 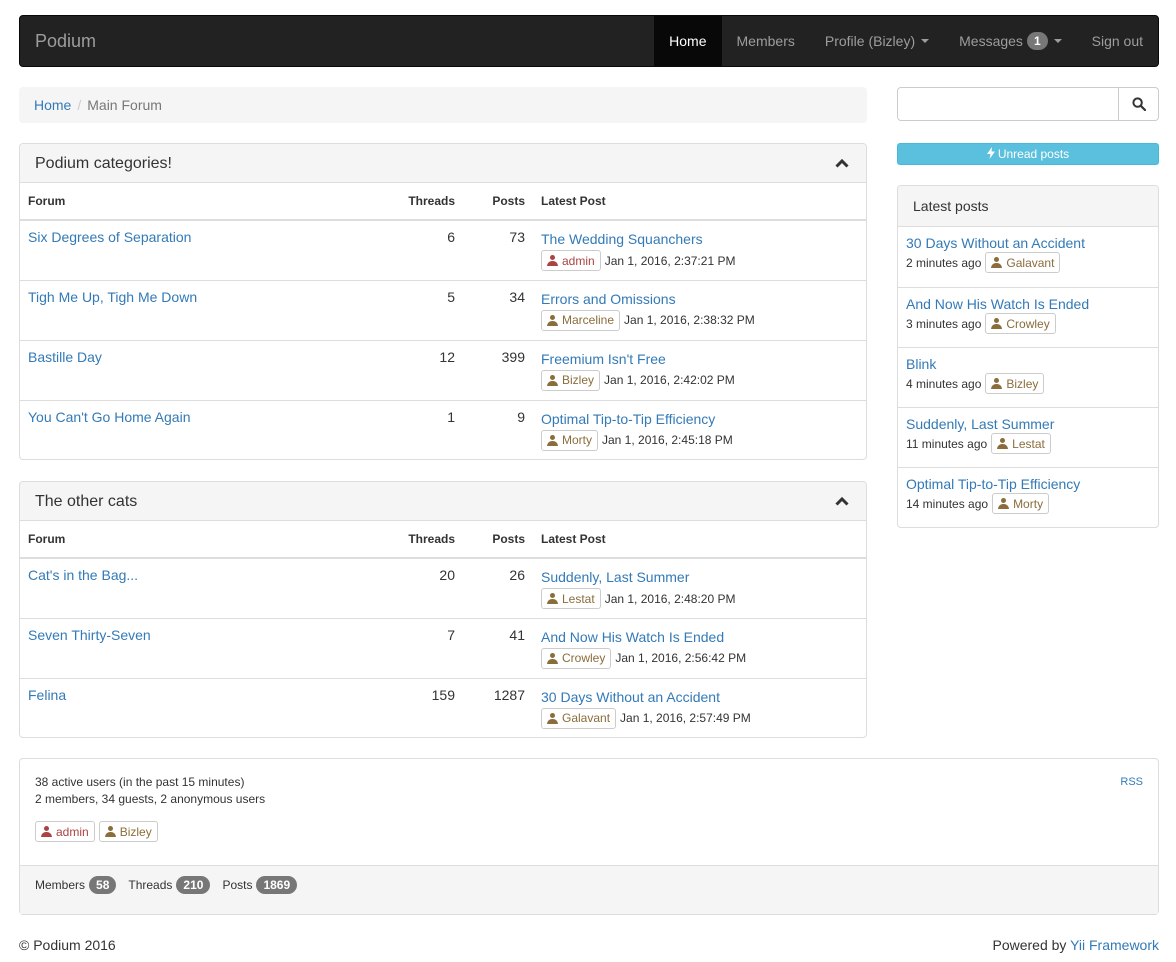 What do you see at coordinates (1131, 782) in the screenshot?
I see `rss-link: RSS` at bounding box center [1131, 782].